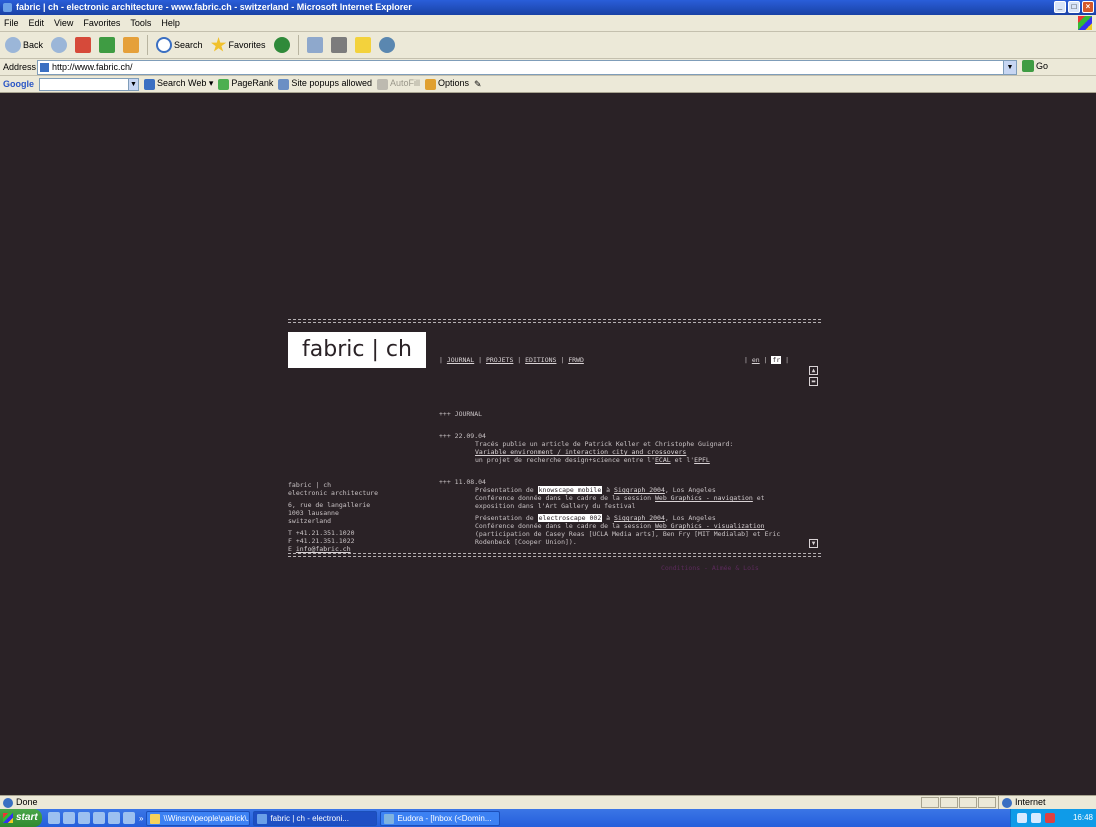 This screenshot has height=827, width=1096. Describe the element at coordinates (702, 460) in the screenshot. I see `epfl-link: EPFL` at that location.